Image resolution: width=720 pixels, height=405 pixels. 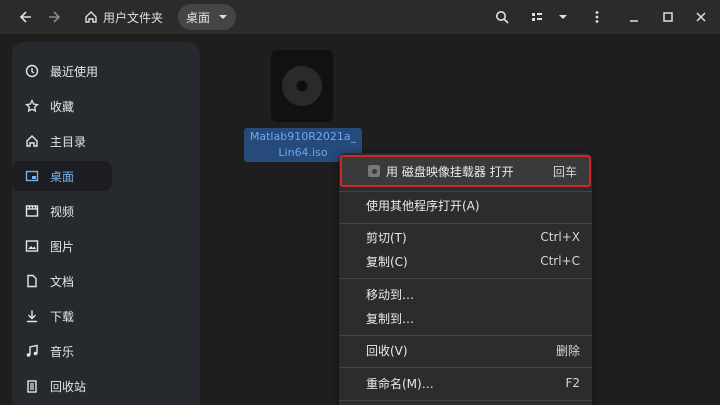 What do you see at coordinates (465, 261) in the screenshot?
I see `menu-item-copy: 复制(C) Ctrl+C` at bounding box center [465, 261].